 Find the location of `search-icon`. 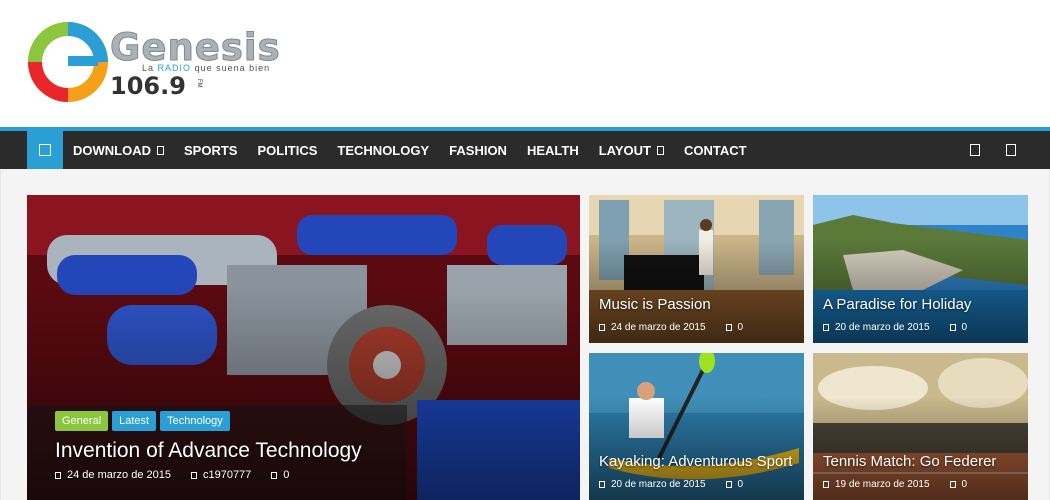

search-icon is located at coordinates (1011, 150).